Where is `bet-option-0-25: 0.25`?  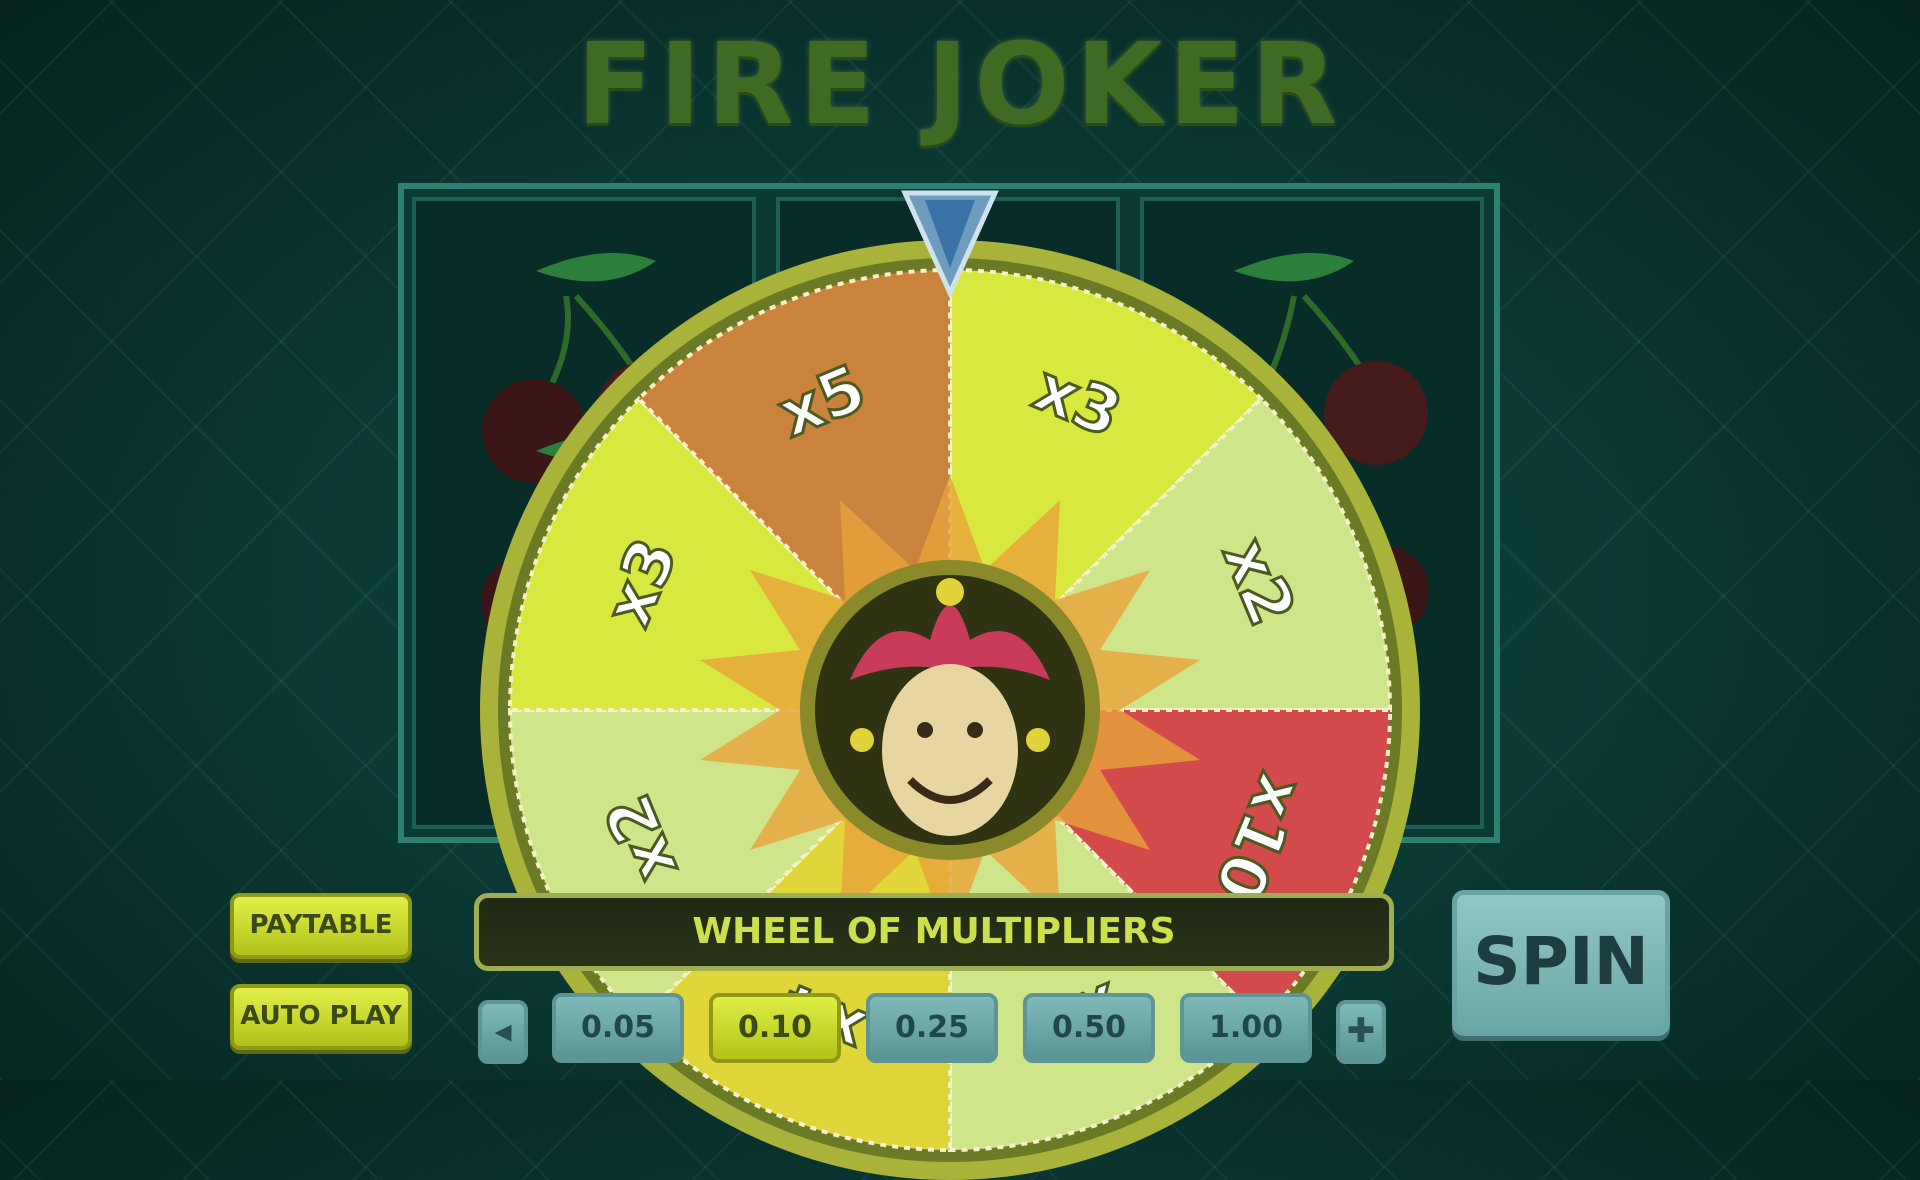
bet-option-0-25: 0.25 is located at coordinates (932, 1028).